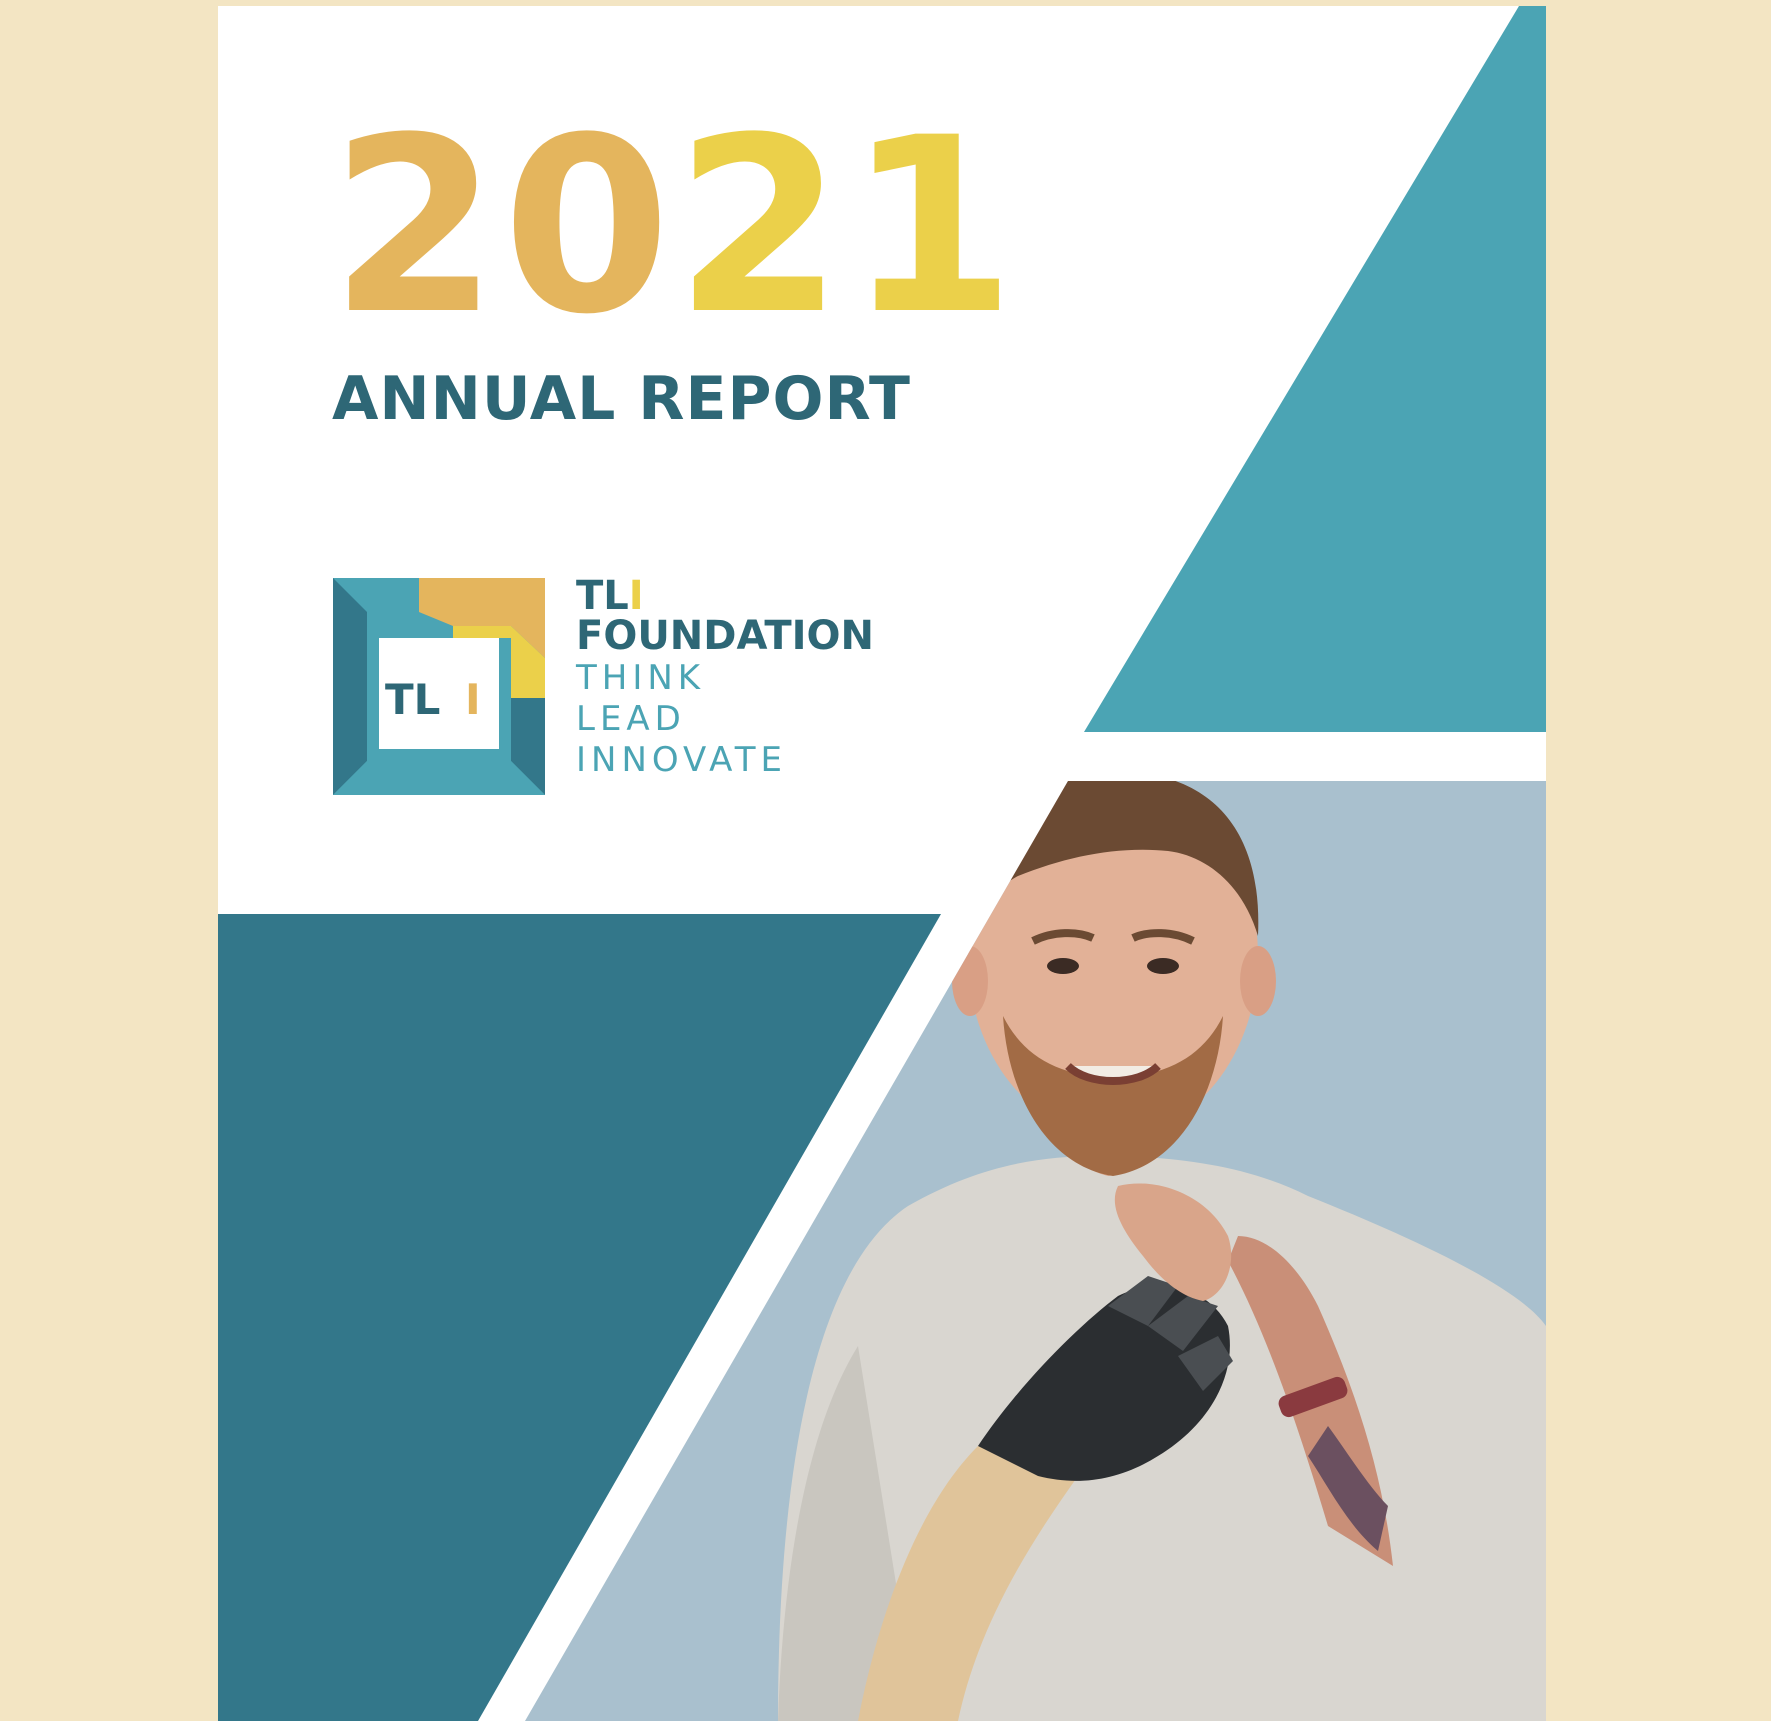  Describe the element at coordinates (970, 981) in the screenshot. I see `left-ear` at that location.